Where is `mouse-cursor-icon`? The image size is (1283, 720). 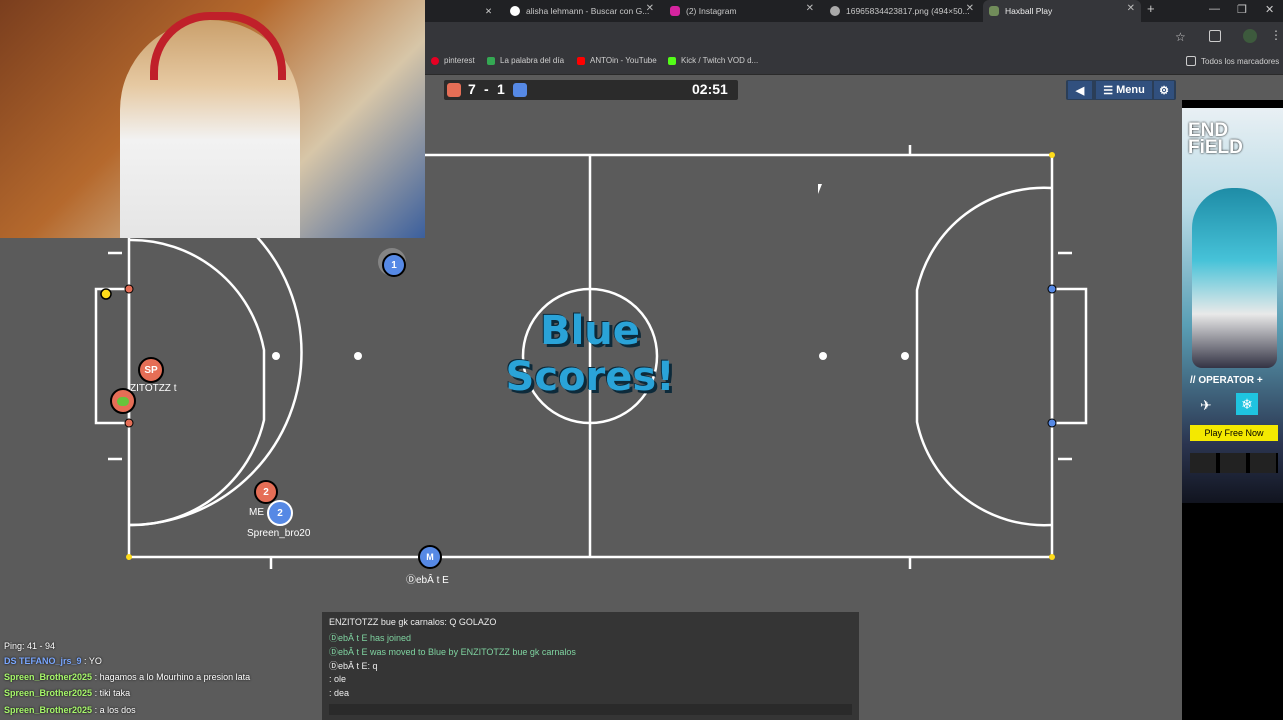 mouse-cursor-icon is located at coordinates (822, 189).